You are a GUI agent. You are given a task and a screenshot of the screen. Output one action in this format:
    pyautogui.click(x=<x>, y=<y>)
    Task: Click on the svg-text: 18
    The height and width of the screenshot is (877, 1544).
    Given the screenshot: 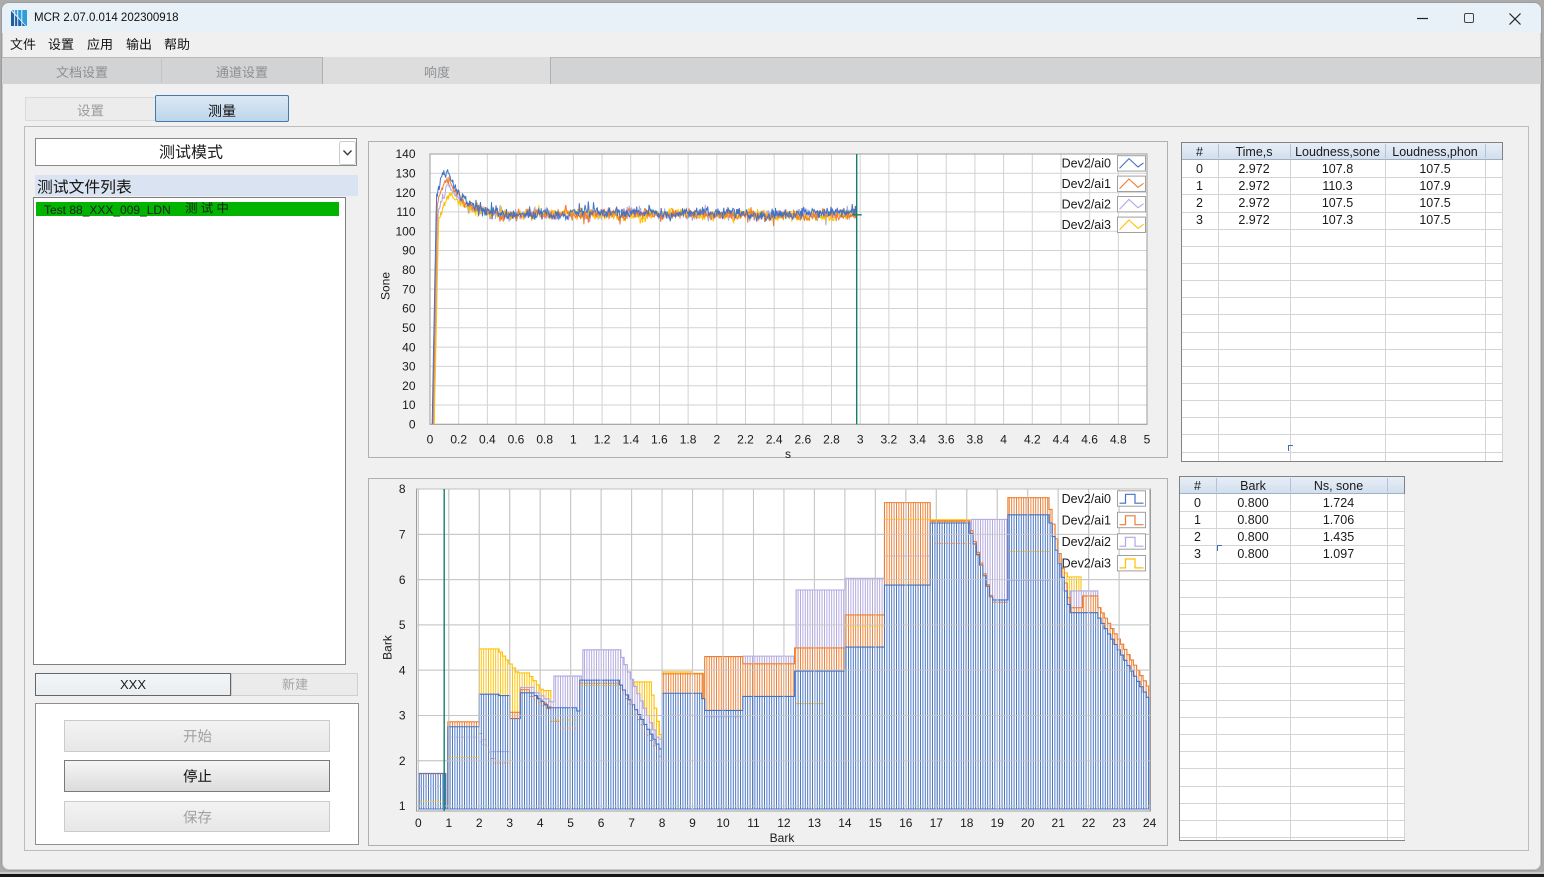 What is the action you would take?
    pyautogui.click(x=967, y=823)
    